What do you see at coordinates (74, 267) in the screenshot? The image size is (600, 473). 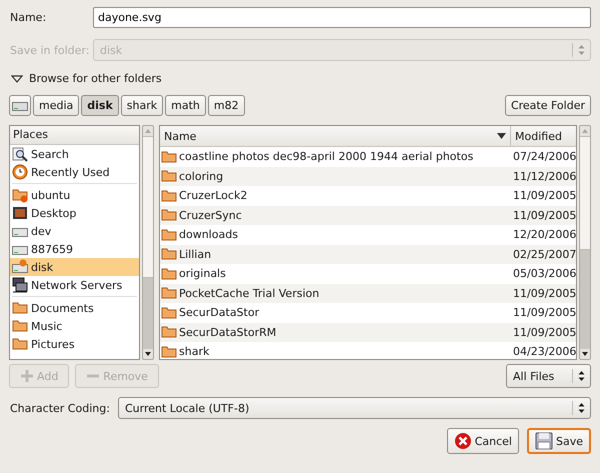 I see `places-item: disk` at bounding box center [74, 267].